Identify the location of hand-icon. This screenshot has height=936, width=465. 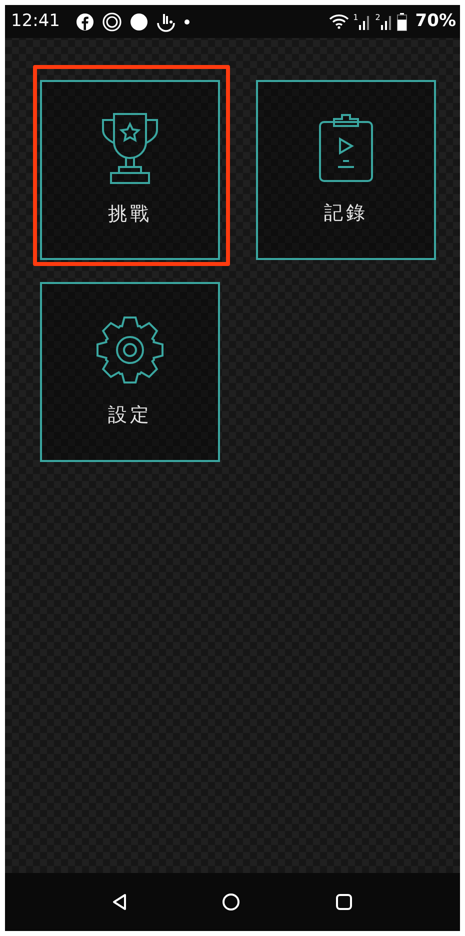
(166, 22).